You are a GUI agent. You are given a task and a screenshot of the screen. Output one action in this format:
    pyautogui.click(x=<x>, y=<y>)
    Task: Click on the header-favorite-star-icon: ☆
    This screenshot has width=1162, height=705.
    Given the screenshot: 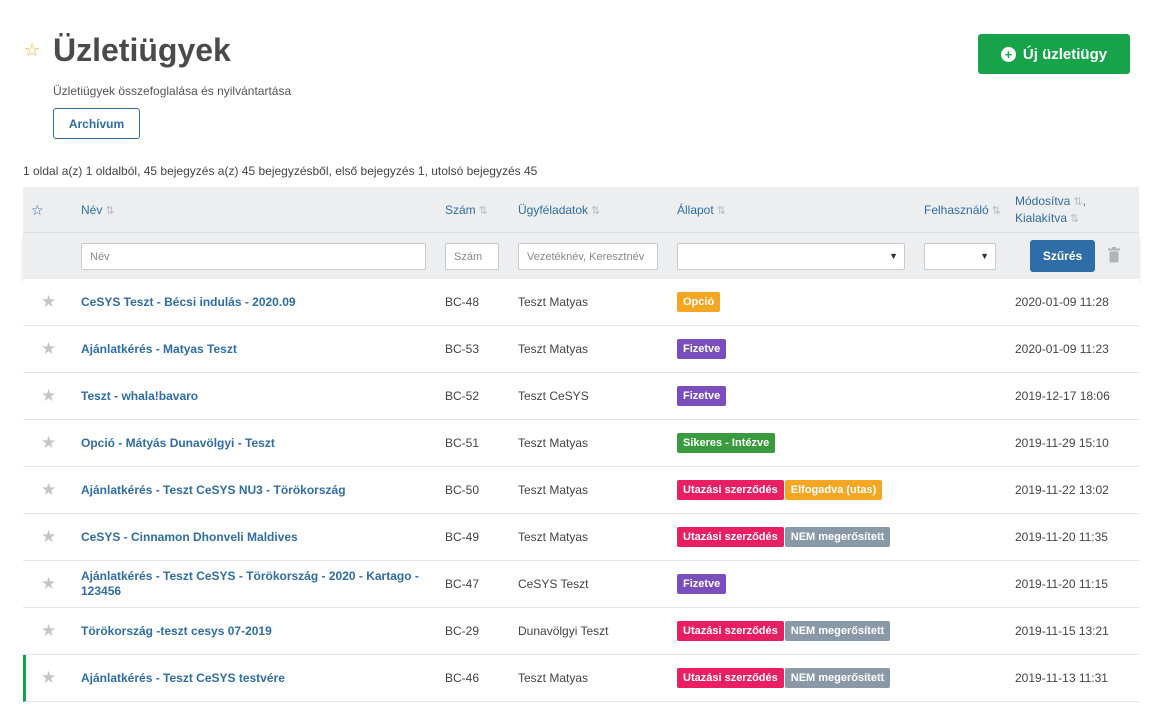 What is the action you would take?
    pyautogui.click(x=37, y=210)
    